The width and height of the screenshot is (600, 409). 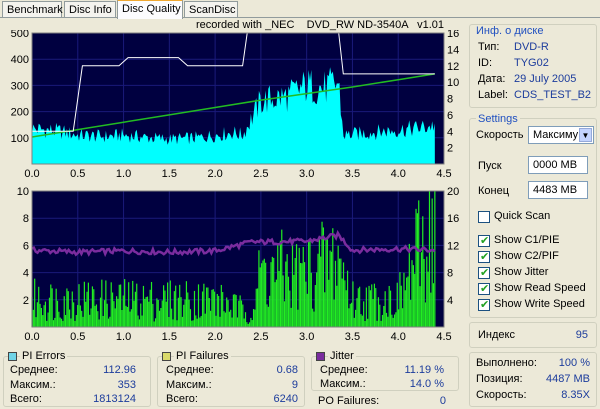 What do you see at coordinates (501, 395) in the screenshot?
I see `speed-stat-label: Скорость:` at bounding box center [501, 395].